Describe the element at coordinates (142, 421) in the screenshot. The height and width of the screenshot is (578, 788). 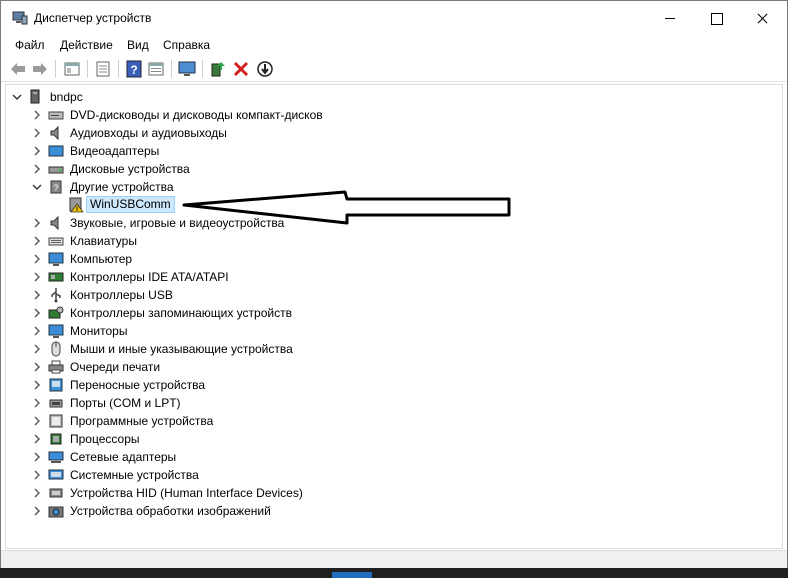
I see `tree-category-label: Программные устройства` at that location.